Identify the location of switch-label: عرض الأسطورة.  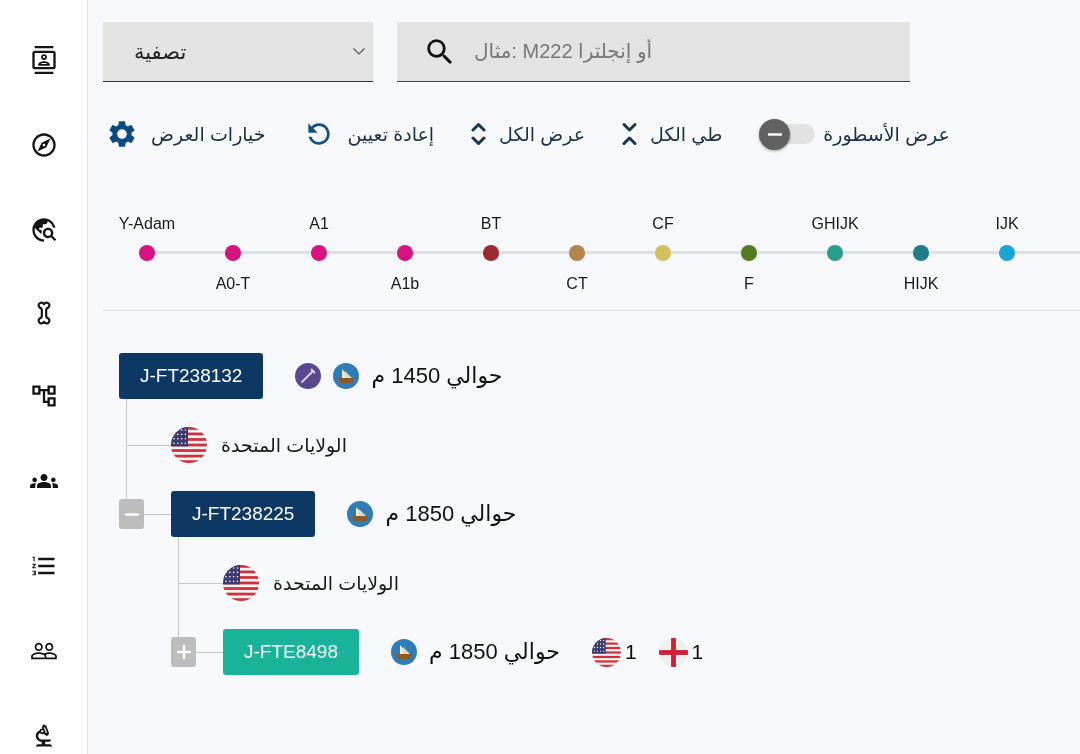
(886, 134).